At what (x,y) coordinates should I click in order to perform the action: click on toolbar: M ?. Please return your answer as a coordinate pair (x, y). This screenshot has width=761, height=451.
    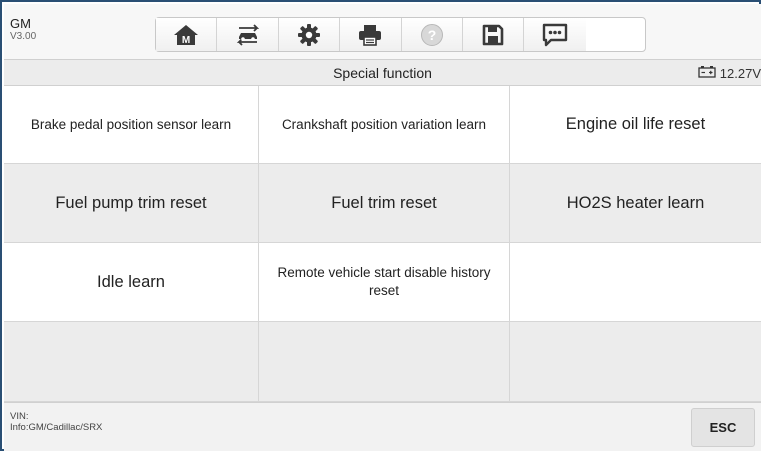
    Looking at the image, I should click on (400, 34).